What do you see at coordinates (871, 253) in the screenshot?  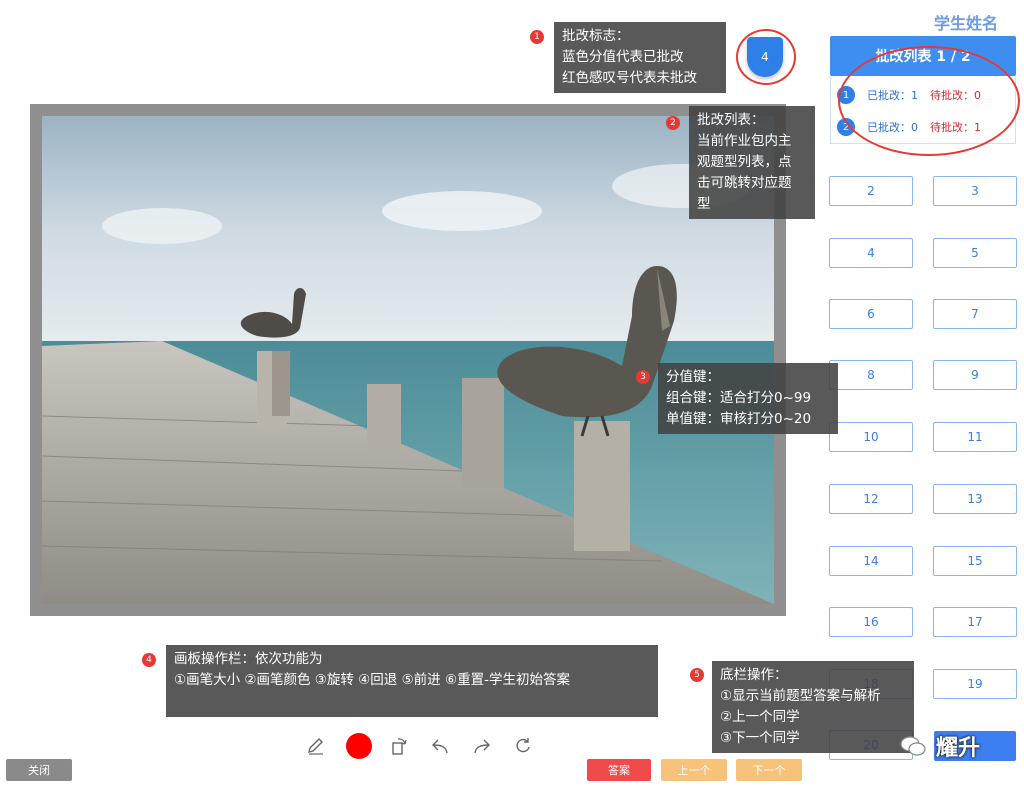 I see `question-button: 4` at bounding box center [871, 253].